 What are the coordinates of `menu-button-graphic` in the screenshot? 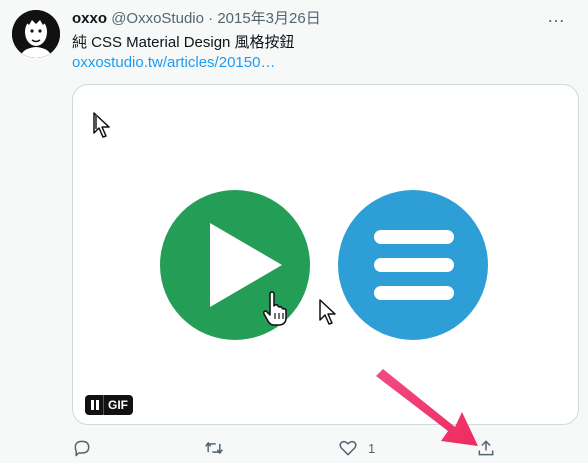 It's located at (413, 265).